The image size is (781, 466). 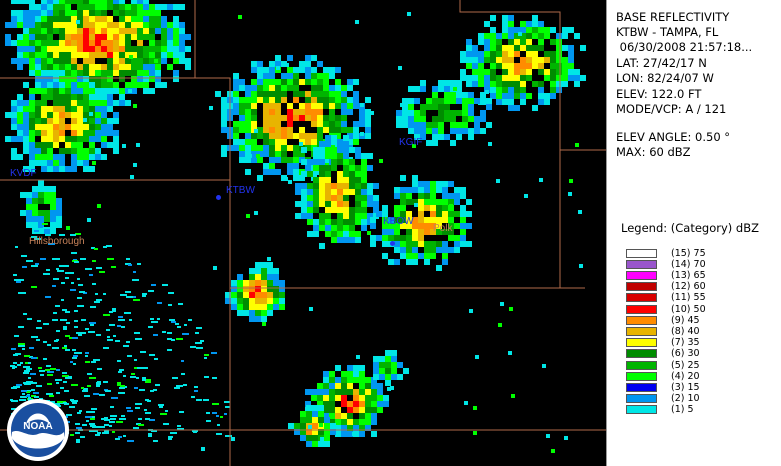 I want to click on legend-item: (5) 25, so click(x=663, y=365).